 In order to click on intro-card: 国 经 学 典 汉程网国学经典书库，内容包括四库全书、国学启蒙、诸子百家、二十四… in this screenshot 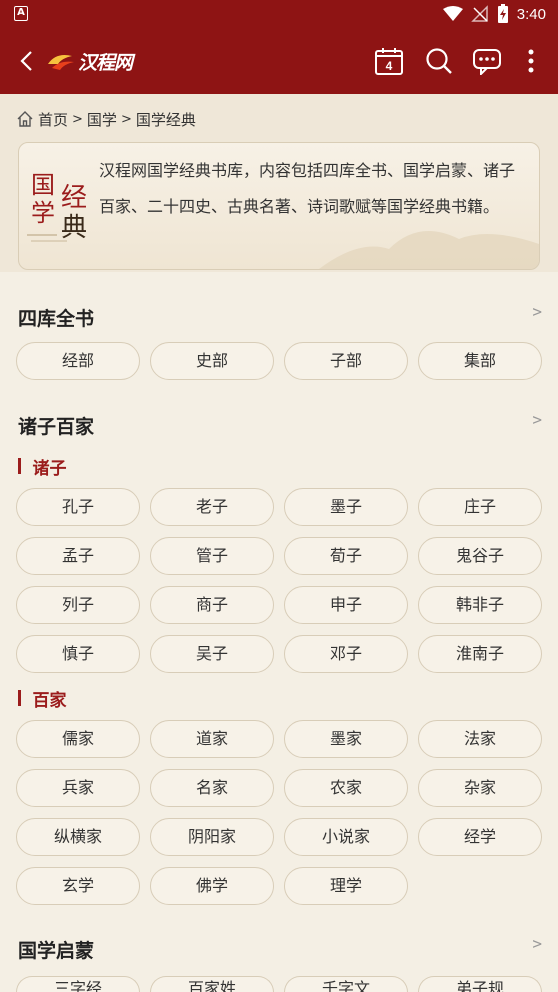, I will do `click(279, 206)`.